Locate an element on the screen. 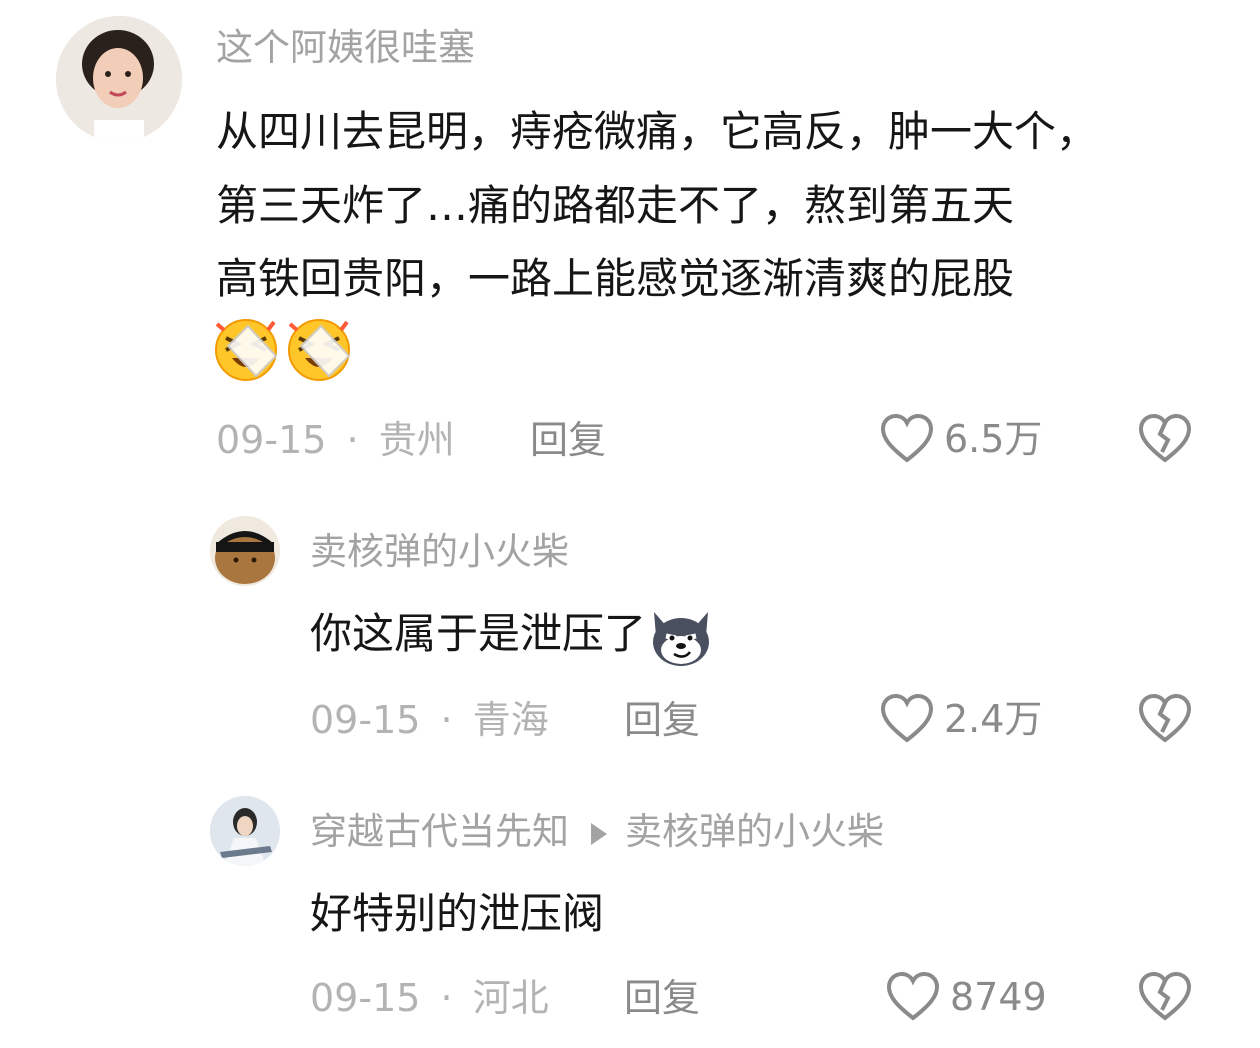 This screenshot has width=1260, height=1048. like-button: 2.4万 is located at coordinates (961, 719).